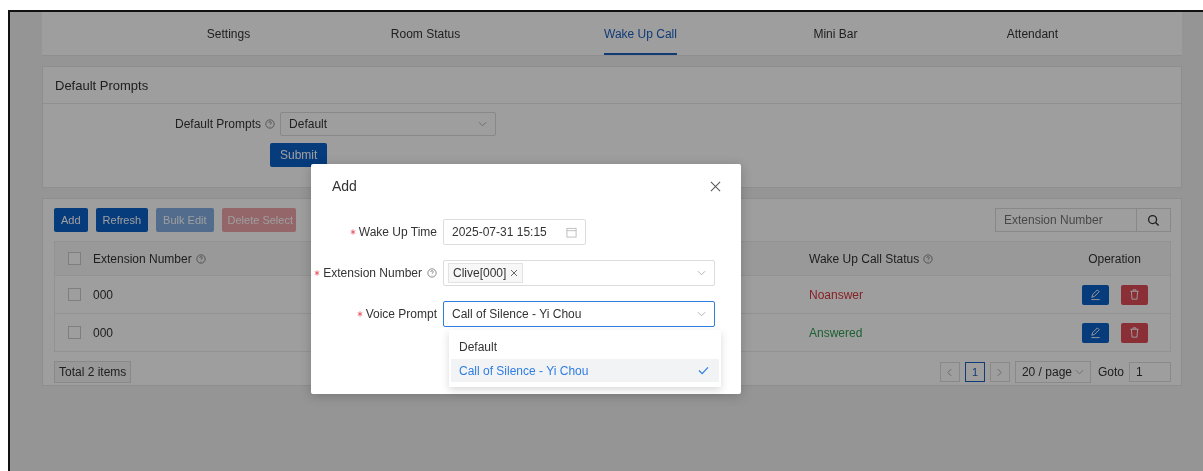 The height and width of the screenshot is (471, 1203). I want to click on dropdown-option: Default, so click(585, 346).